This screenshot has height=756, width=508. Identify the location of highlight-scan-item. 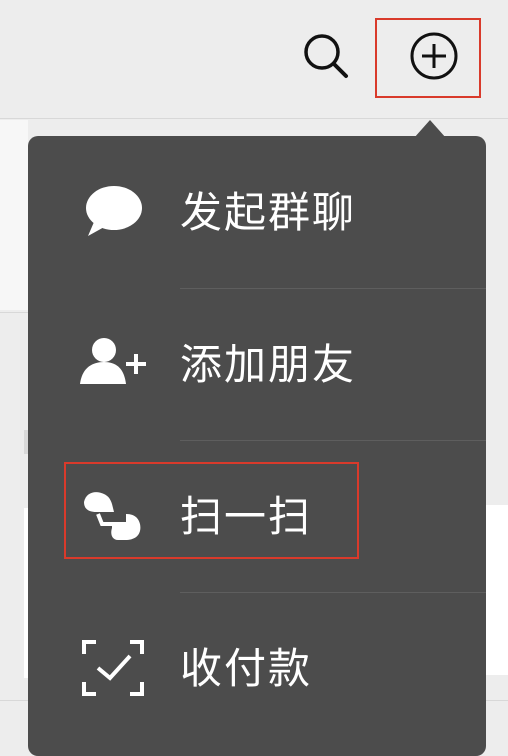
(211, 510).